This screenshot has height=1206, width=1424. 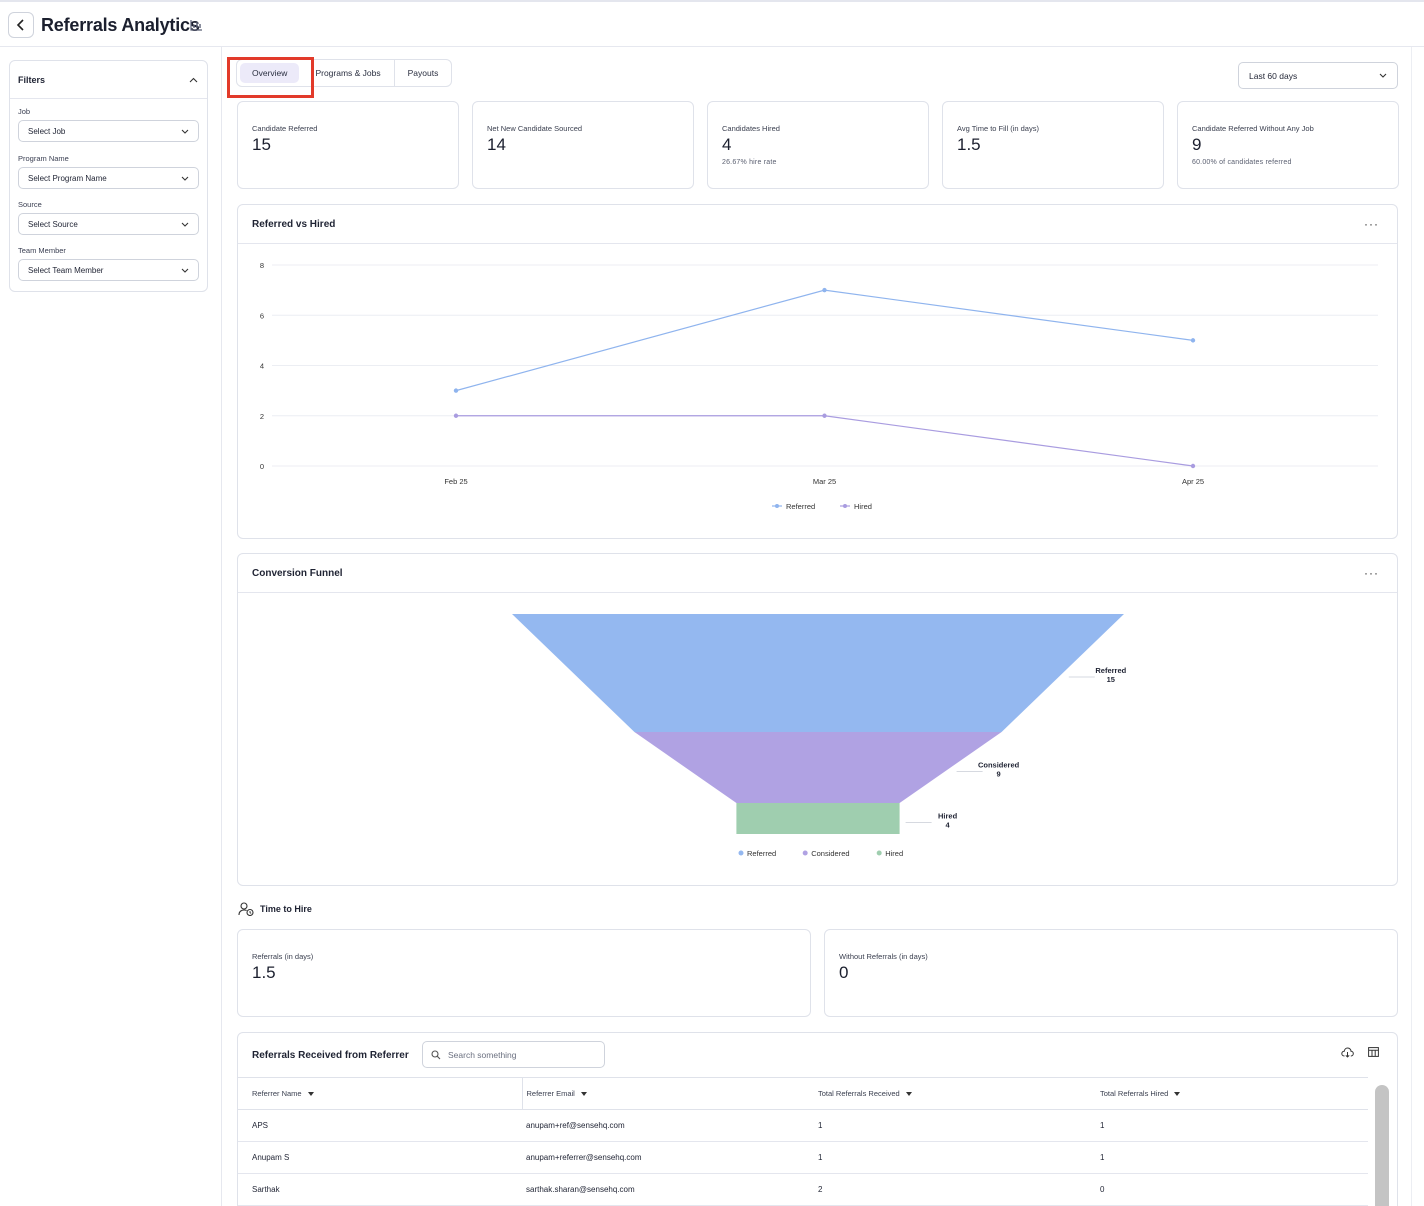 What do you see at coordinates (803, 1125) in the screenshot?
I see `table-row: APS anupam+ref@sensehq.com 1 1` at bounding box center [803, 1125].